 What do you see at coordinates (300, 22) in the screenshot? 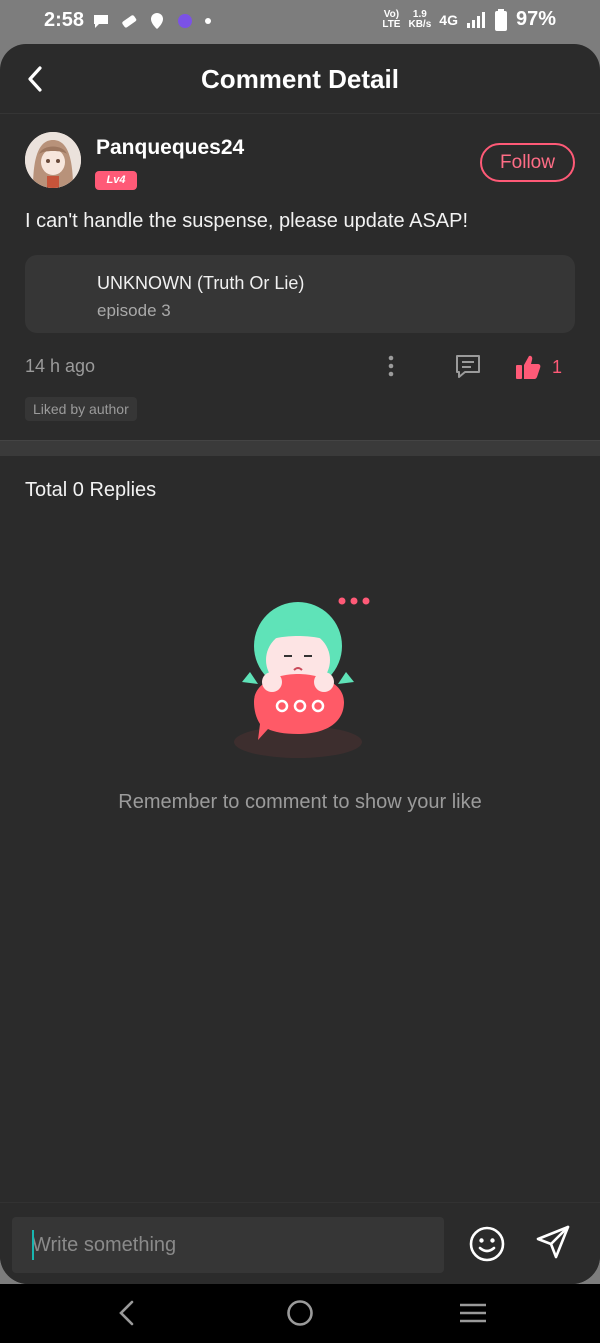
I see `status-bar: 2:58 Vo) LTE 1.9 KB/s 4G 97%` at bounding box center [300, 22].